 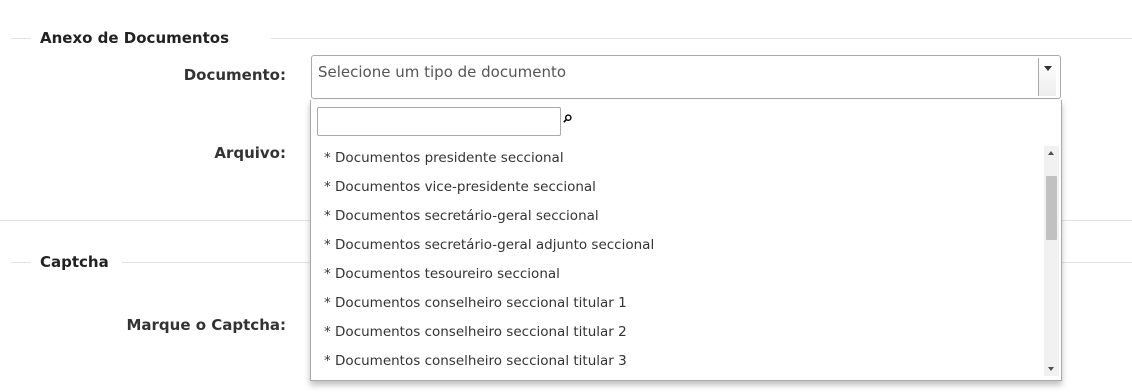 I want to click on scrollbar-thumb, so click(x=1051, y=208).